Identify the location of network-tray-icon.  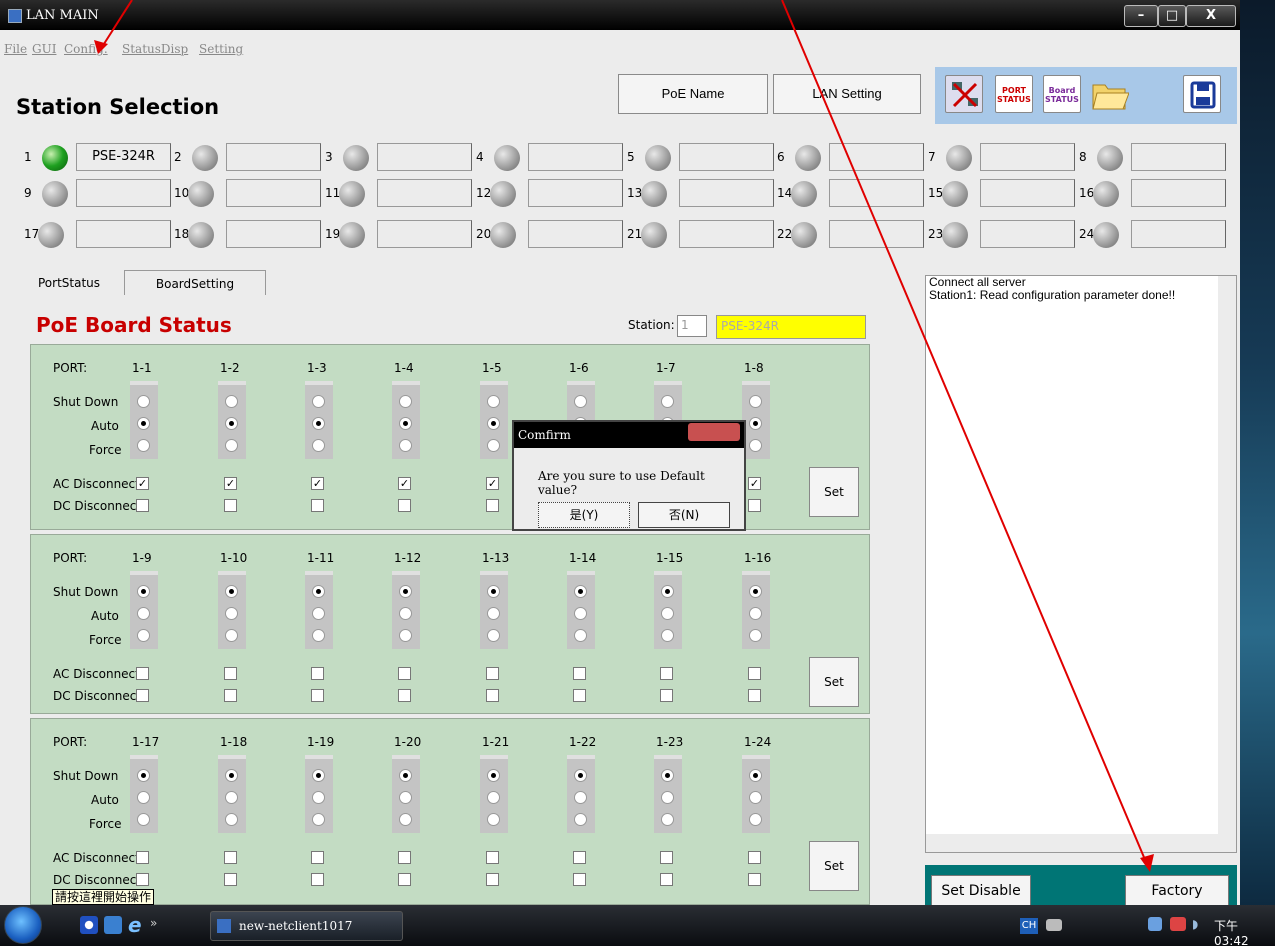
(1155, 924).